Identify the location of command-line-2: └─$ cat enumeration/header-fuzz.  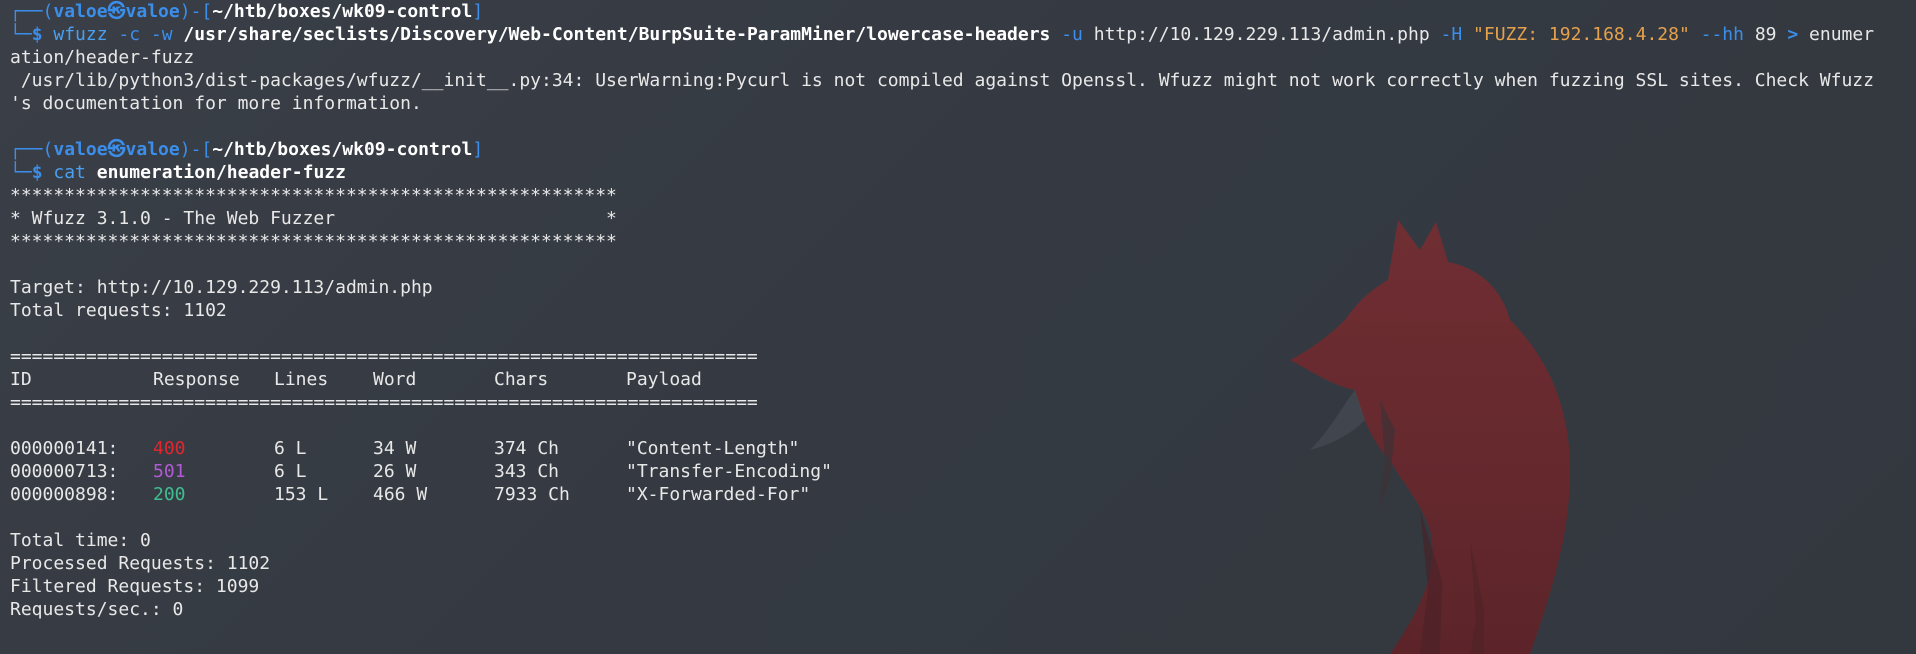
(178, 172).